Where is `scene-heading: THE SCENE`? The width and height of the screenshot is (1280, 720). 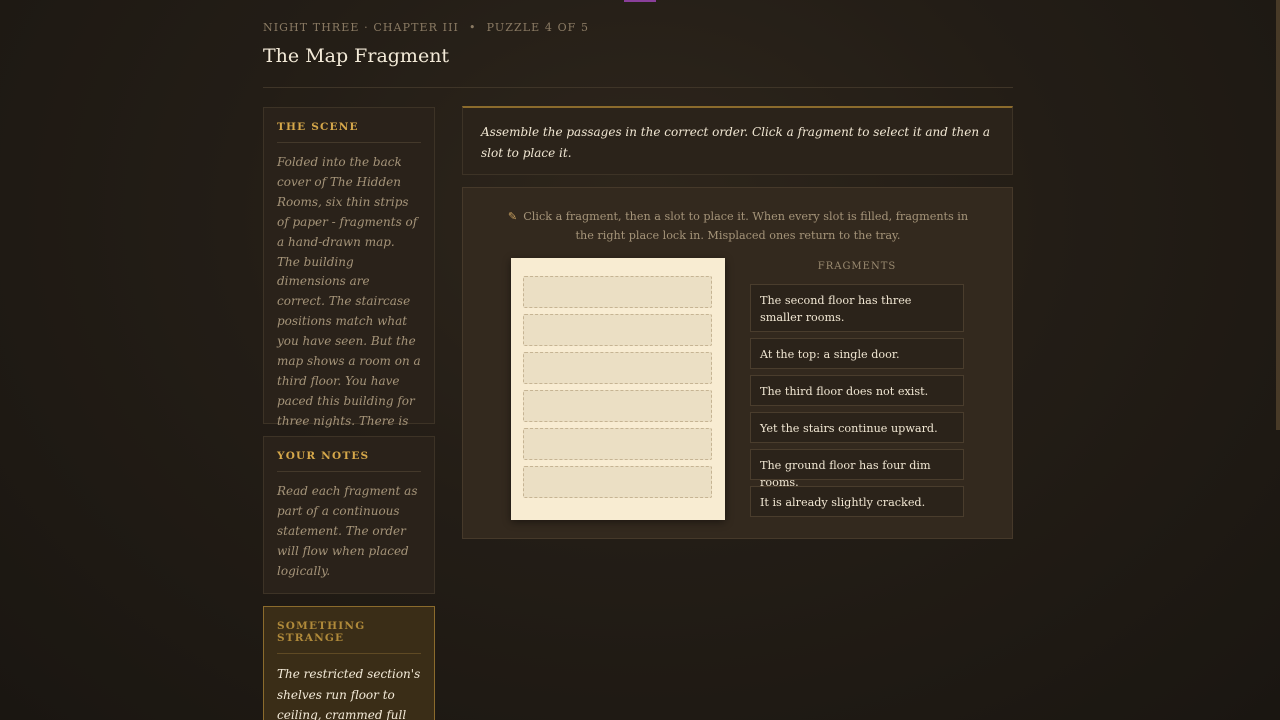
scene-heading: THE SCENE is located at coordinates (349, 132).